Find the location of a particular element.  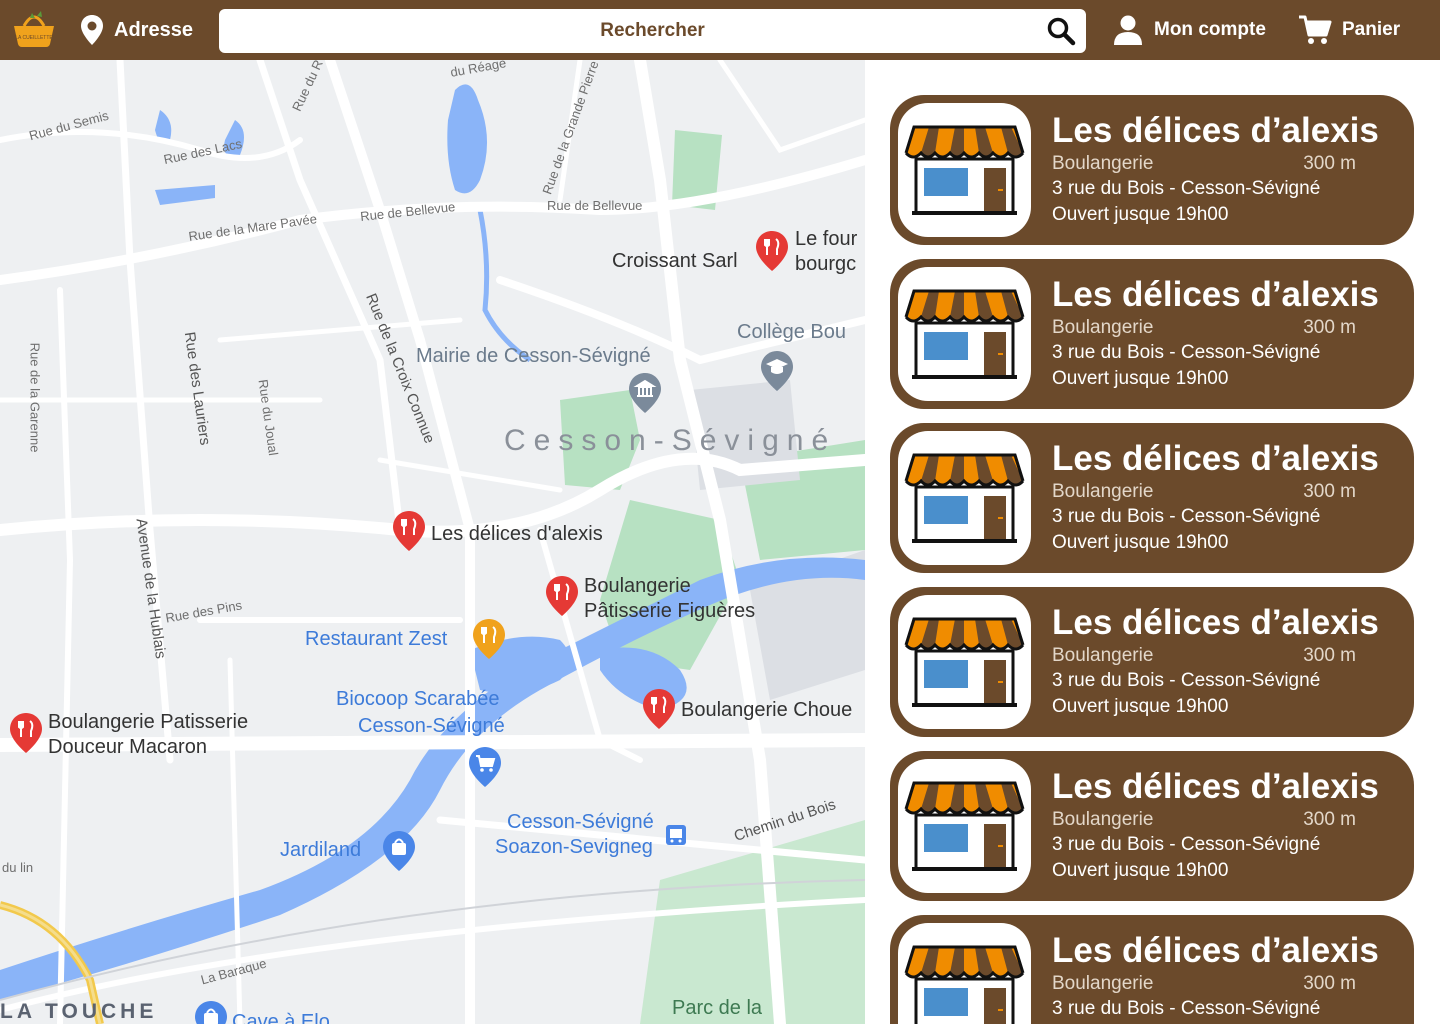

svg-text: LA CUEILLETTE is located at coordinates (34, 38).